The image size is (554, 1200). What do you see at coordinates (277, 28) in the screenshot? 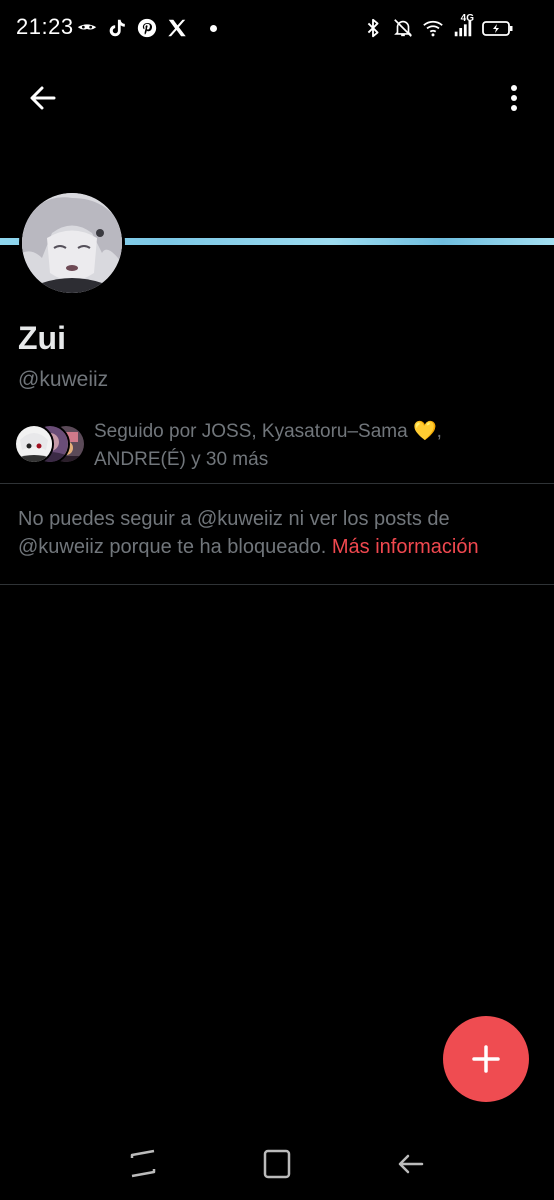
I see `status-bar: 21:23 4G` at bounding box center [277, 28].